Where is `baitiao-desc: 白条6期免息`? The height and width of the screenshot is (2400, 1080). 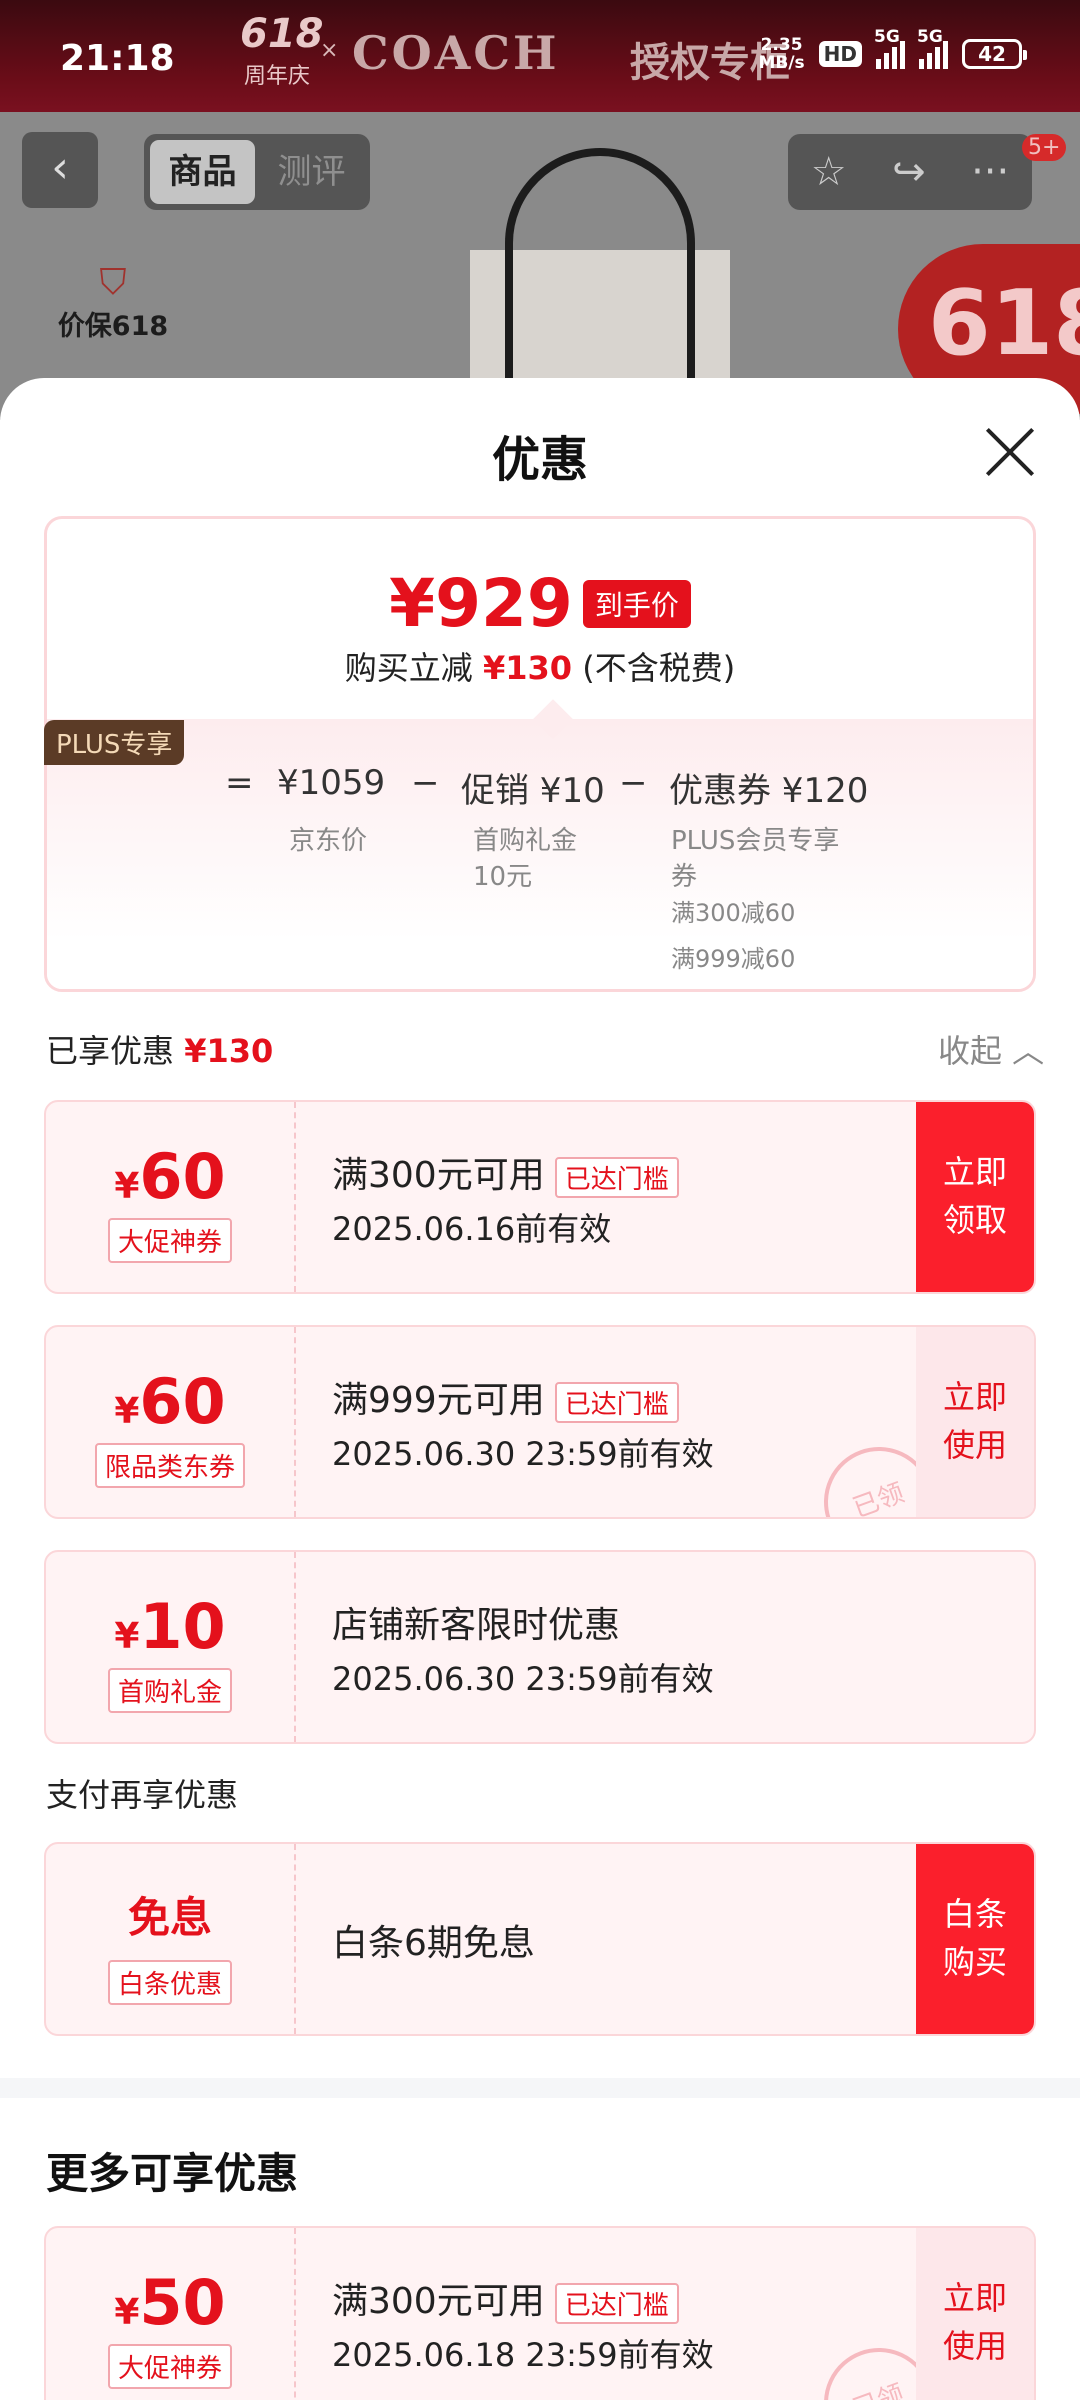 baitiao-desc: 白条6期免息 is located at coordinates (433, 1943).